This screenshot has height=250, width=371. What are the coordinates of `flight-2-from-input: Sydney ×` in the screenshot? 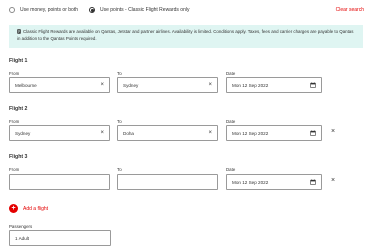 It's located at (59, 133).